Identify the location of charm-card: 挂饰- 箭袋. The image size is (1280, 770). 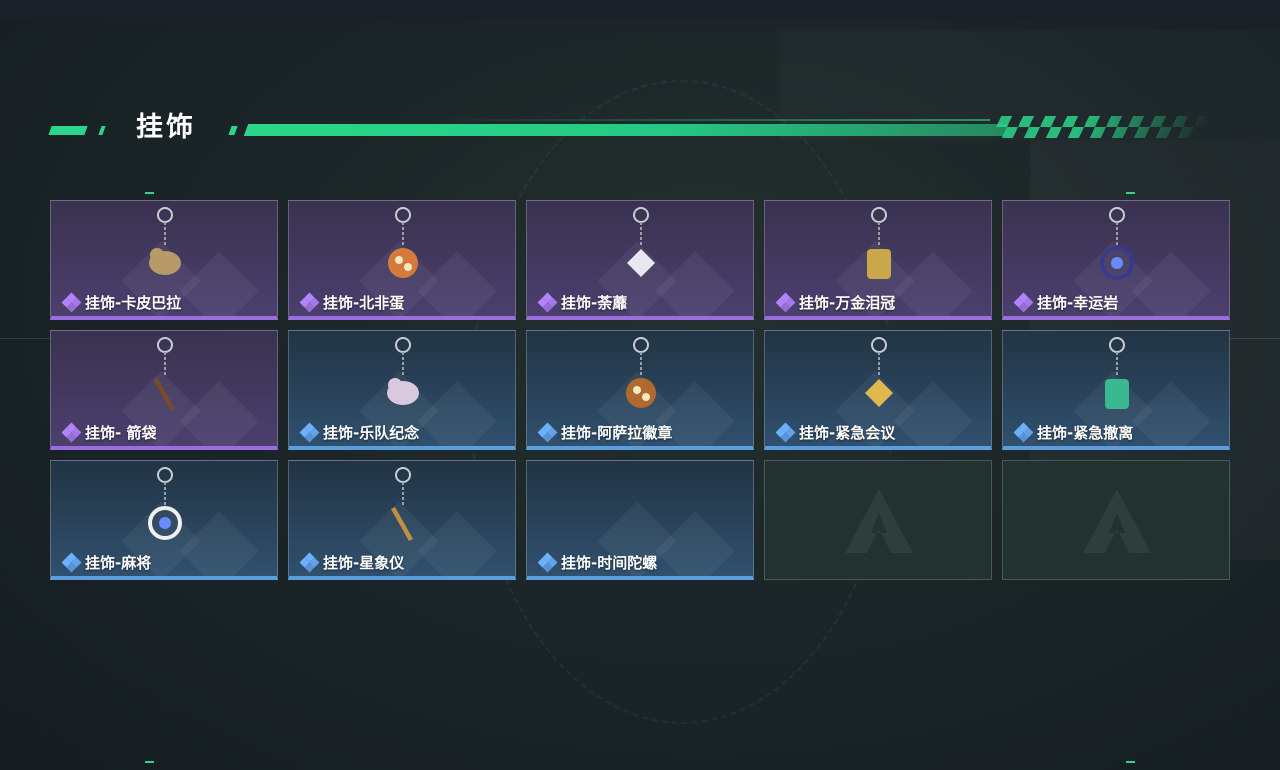
(164, 390).